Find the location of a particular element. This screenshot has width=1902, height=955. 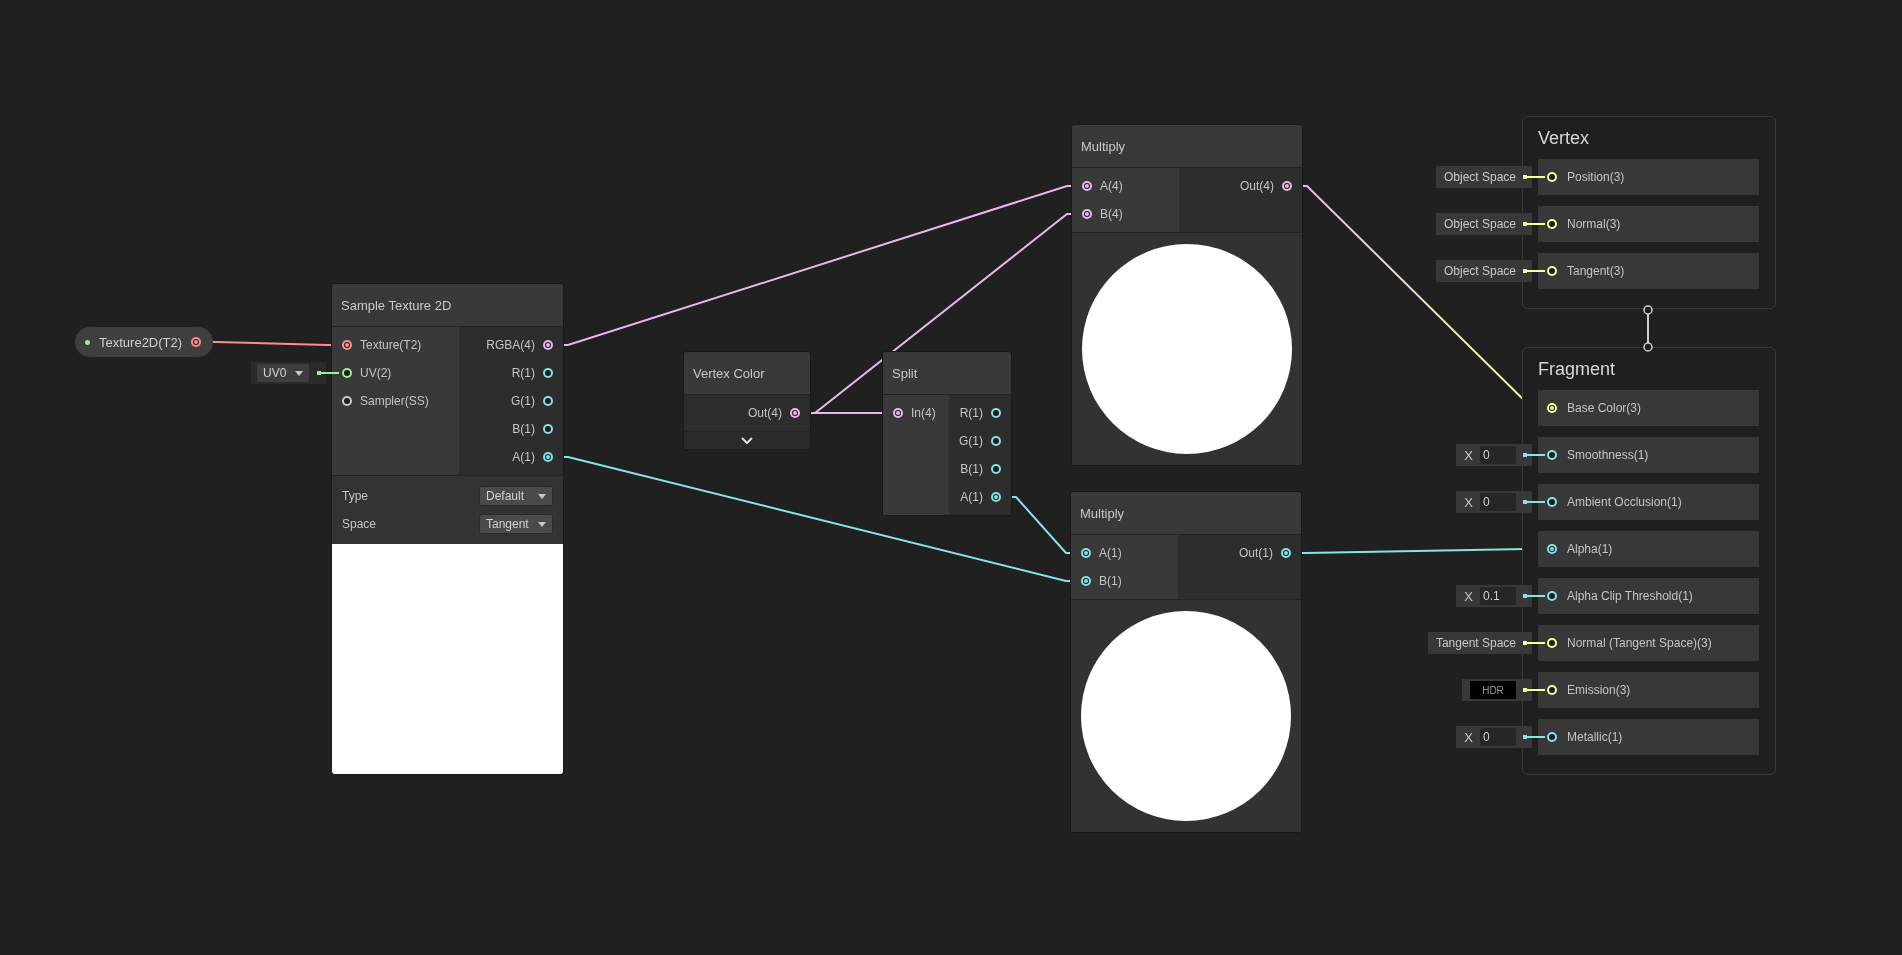

property-node: Texture2D(T2) is located at coordinates (144, 342).